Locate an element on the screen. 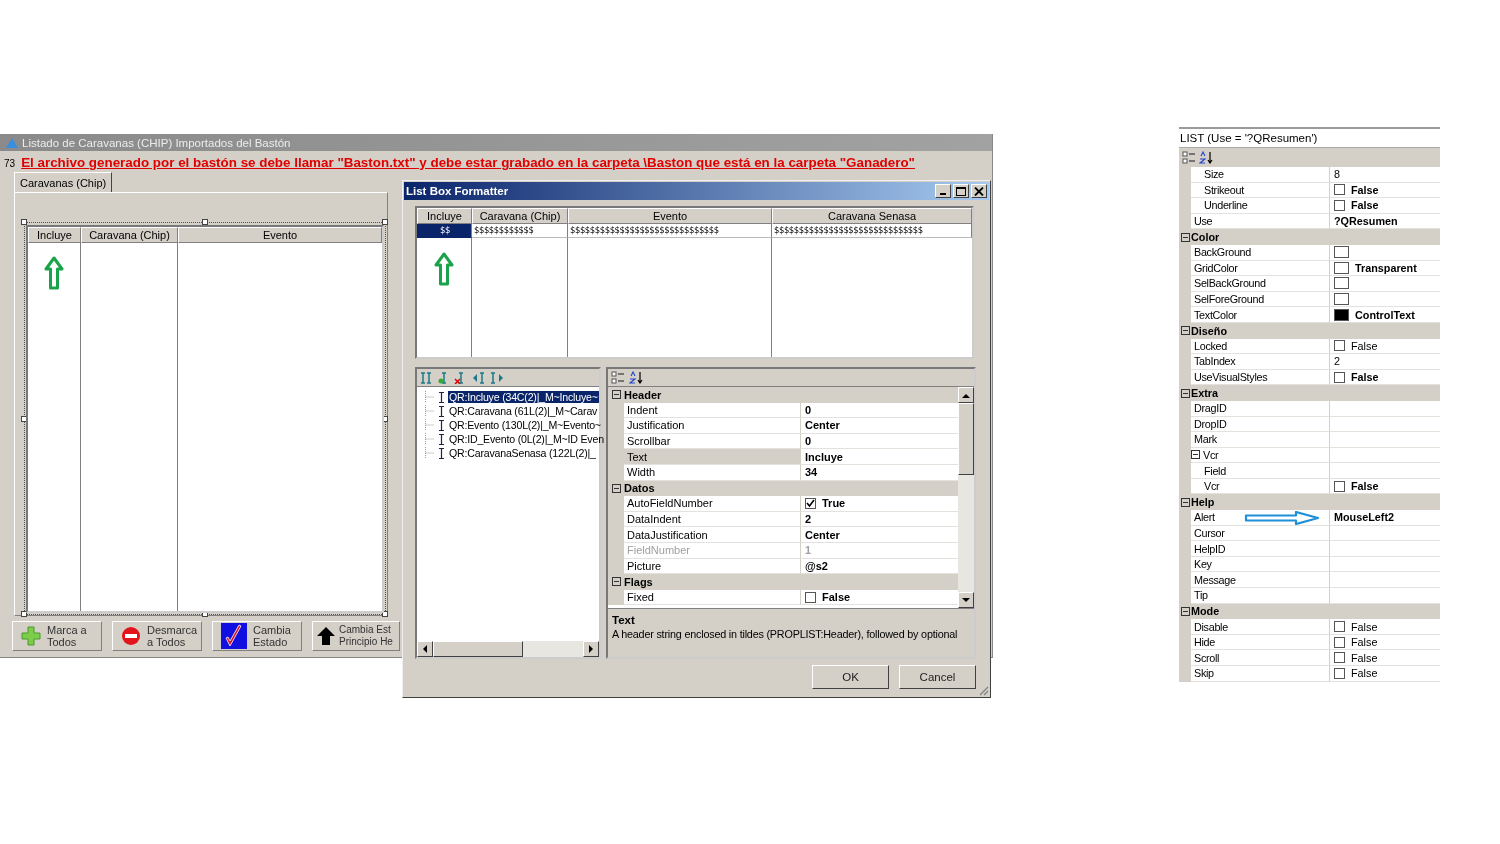  toolbar-button: Desmarca a Todos is located at coordinates (157, 636).